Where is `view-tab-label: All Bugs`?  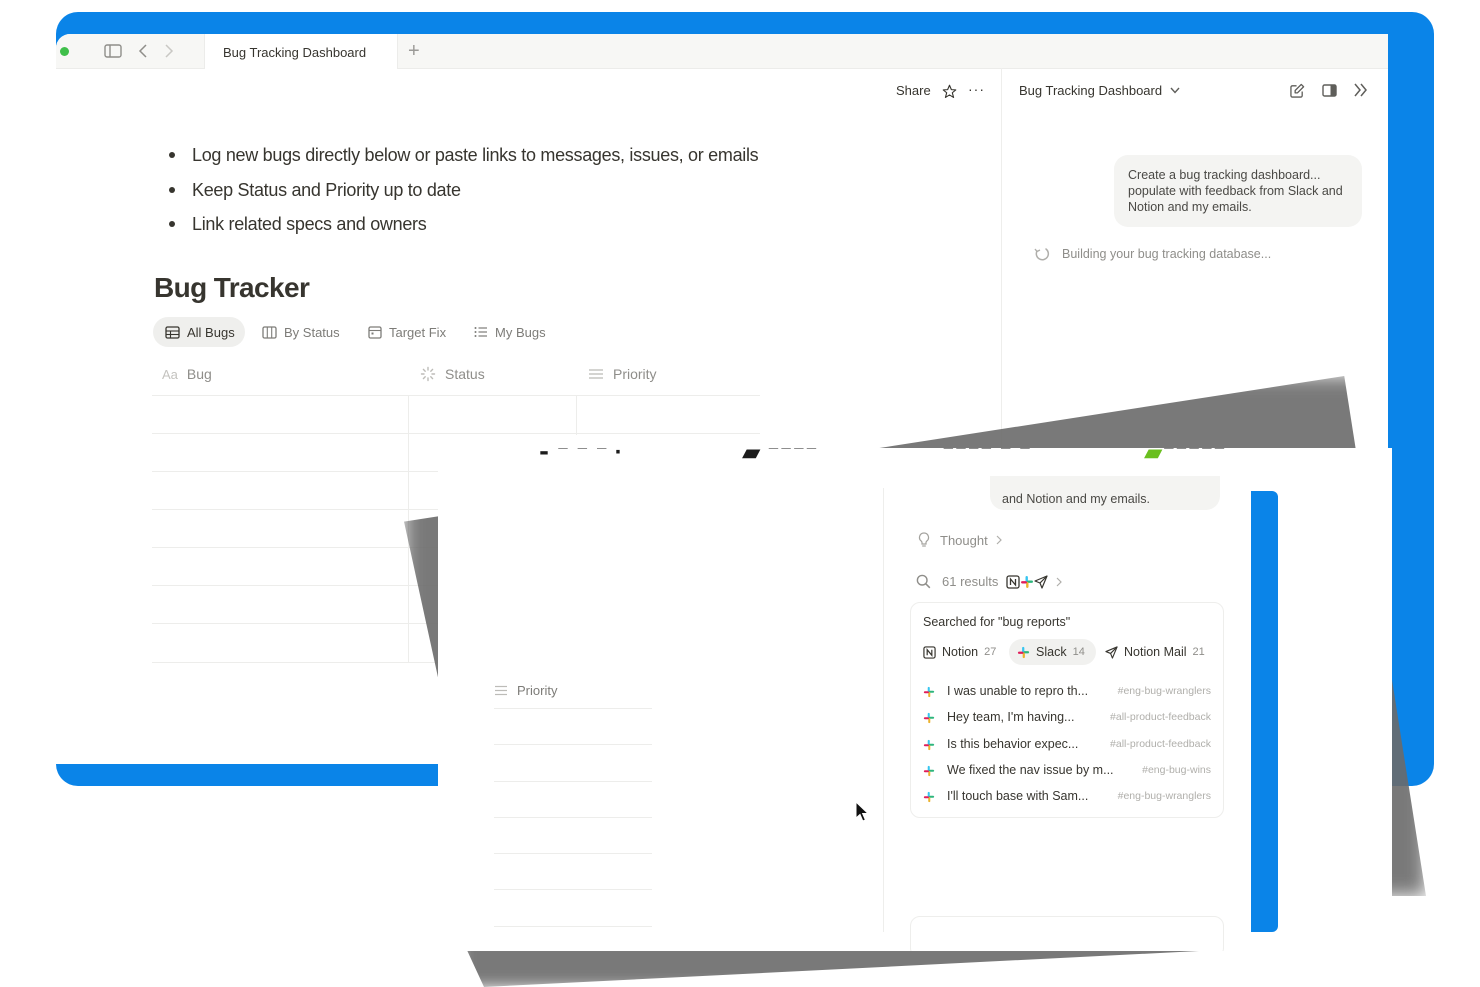 view-tab-label: All Bugs is located at coordinates (211, 332).